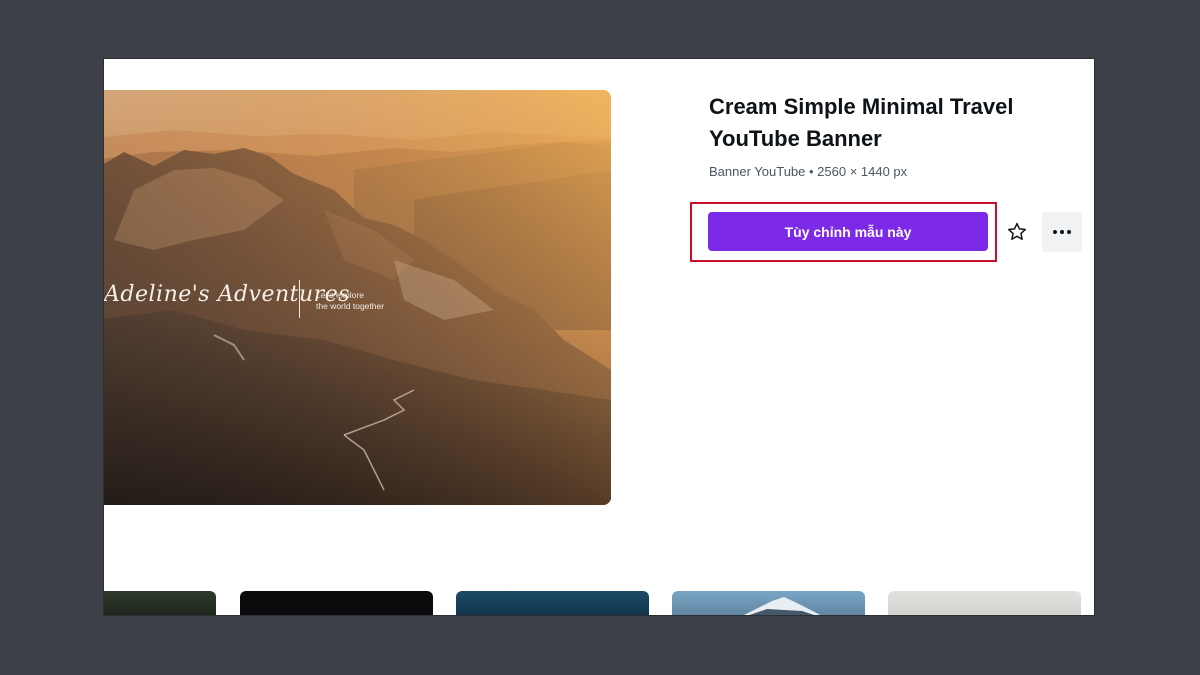  I want to click on banner-tagline-line-2: the world together, so click(350, 306).